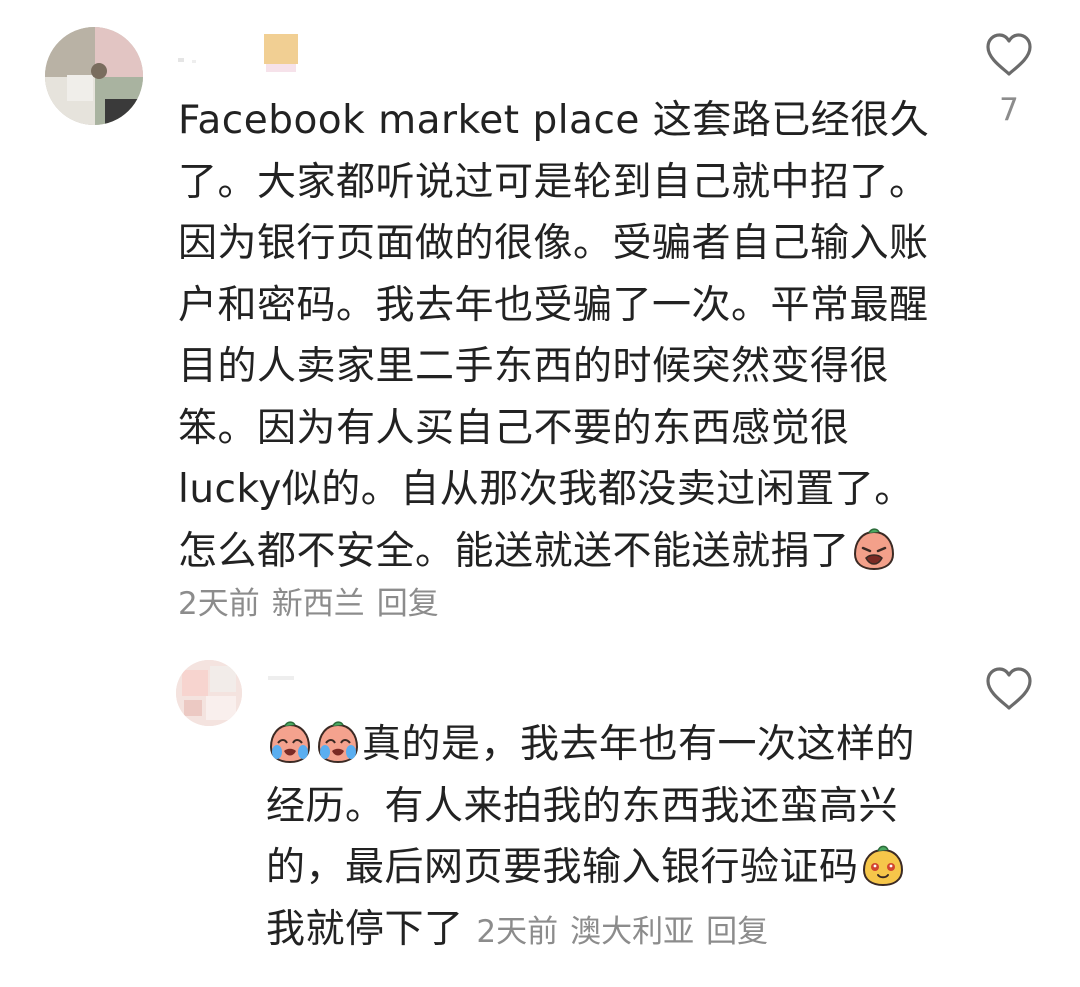  I want to click on reply-line: 的，最后网页要我输入银行验证码, so click(562, 867).